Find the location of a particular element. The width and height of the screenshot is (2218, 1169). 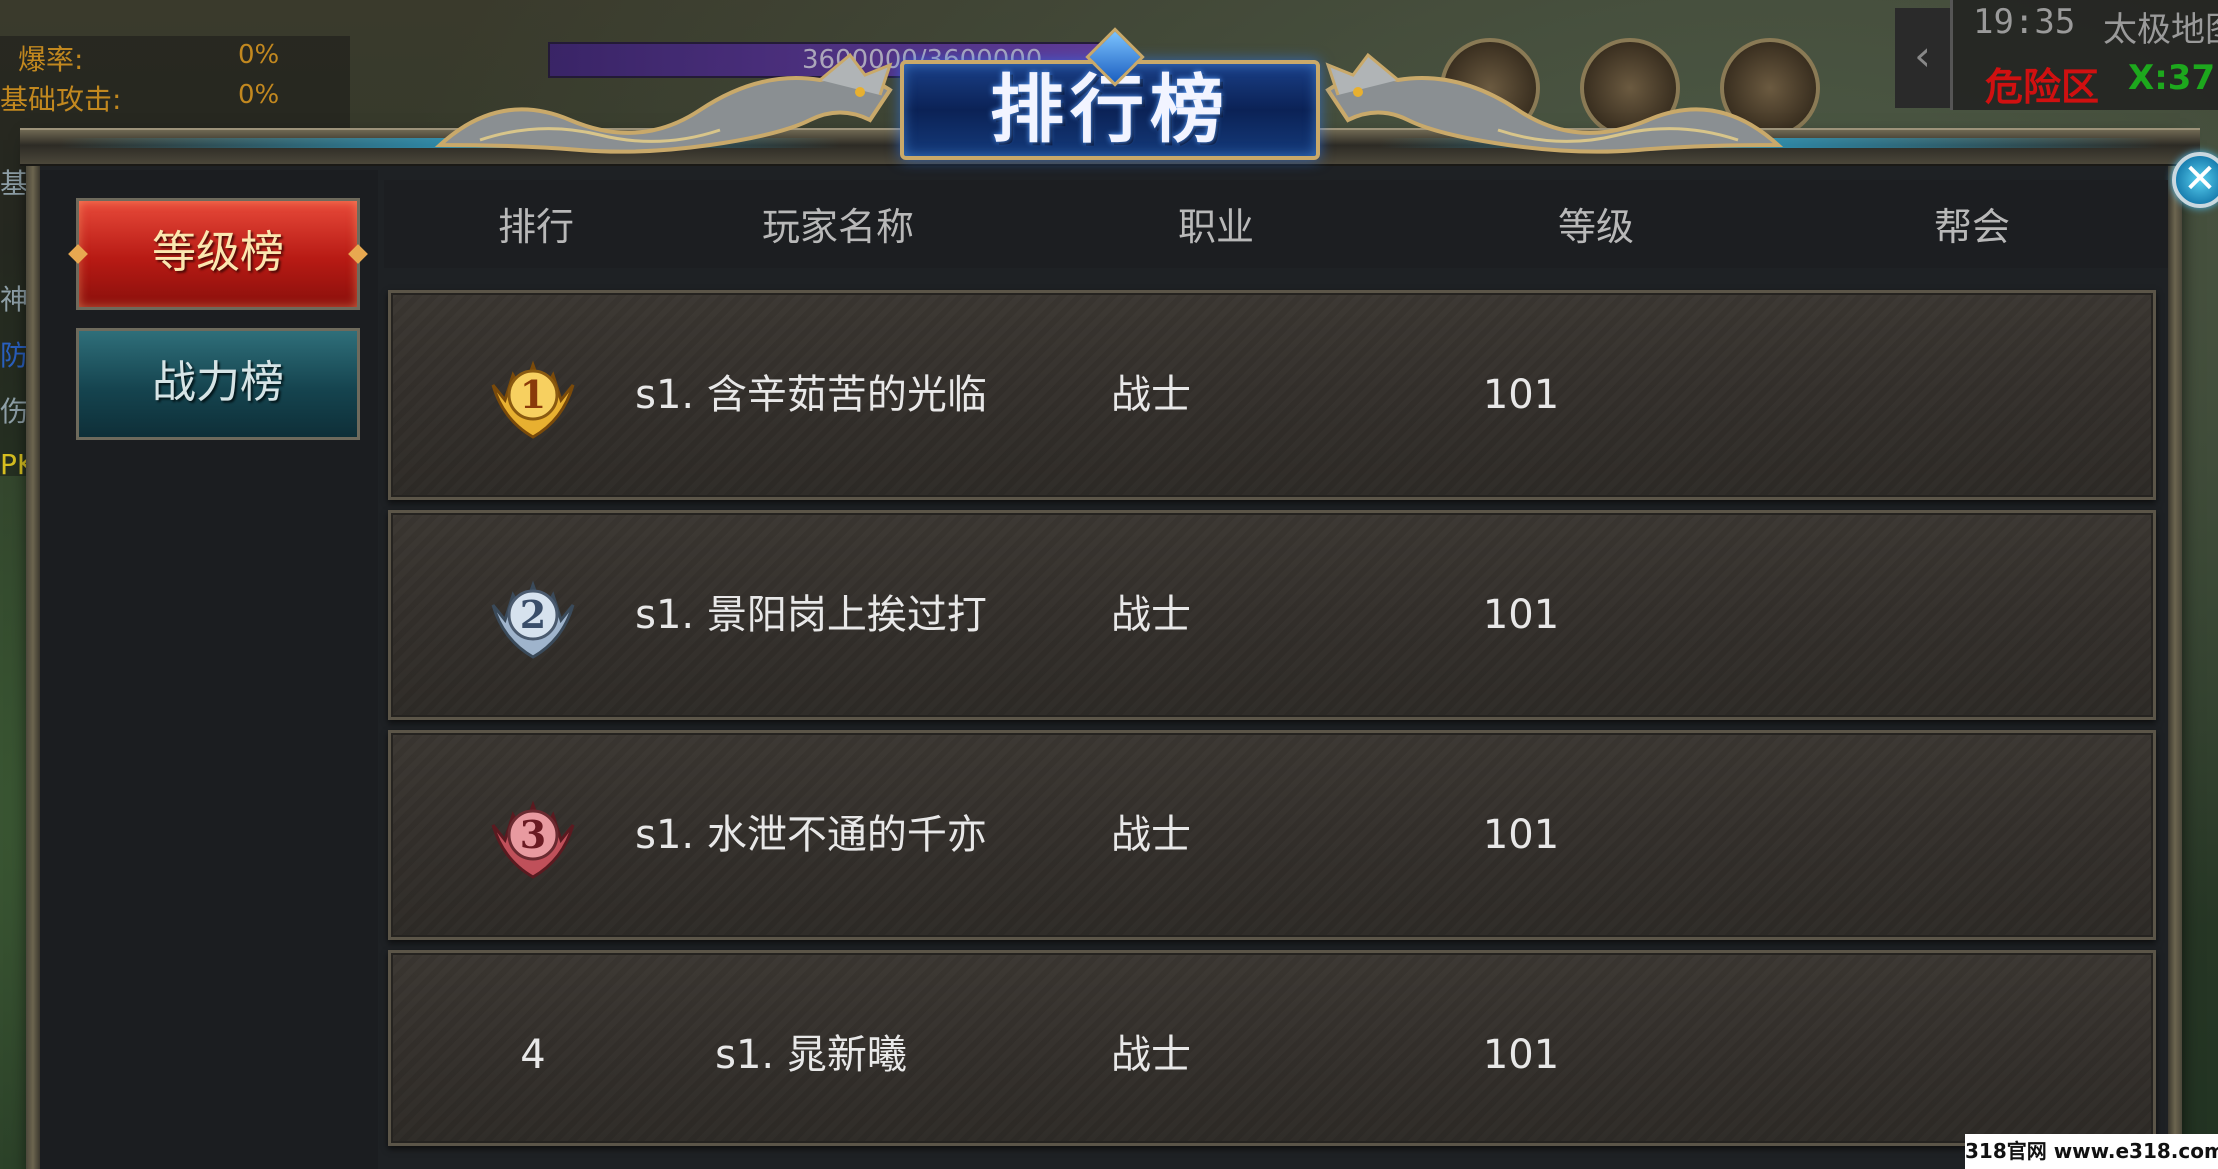

map-name: 太极地图 is located at coordinates (2160, 30).